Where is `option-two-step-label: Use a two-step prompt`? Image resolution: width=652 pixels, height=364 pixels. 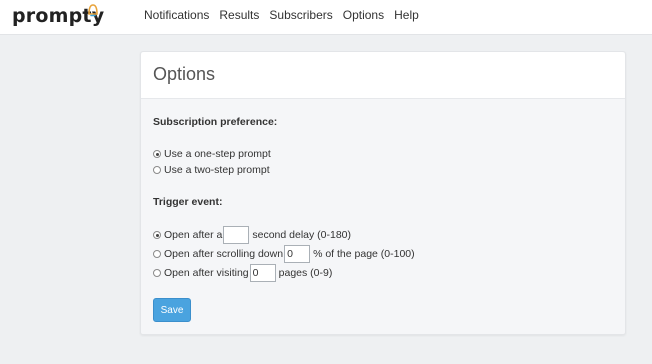 option-two-step-label: Use a two-step prompt is located at coordinates (217, 170).